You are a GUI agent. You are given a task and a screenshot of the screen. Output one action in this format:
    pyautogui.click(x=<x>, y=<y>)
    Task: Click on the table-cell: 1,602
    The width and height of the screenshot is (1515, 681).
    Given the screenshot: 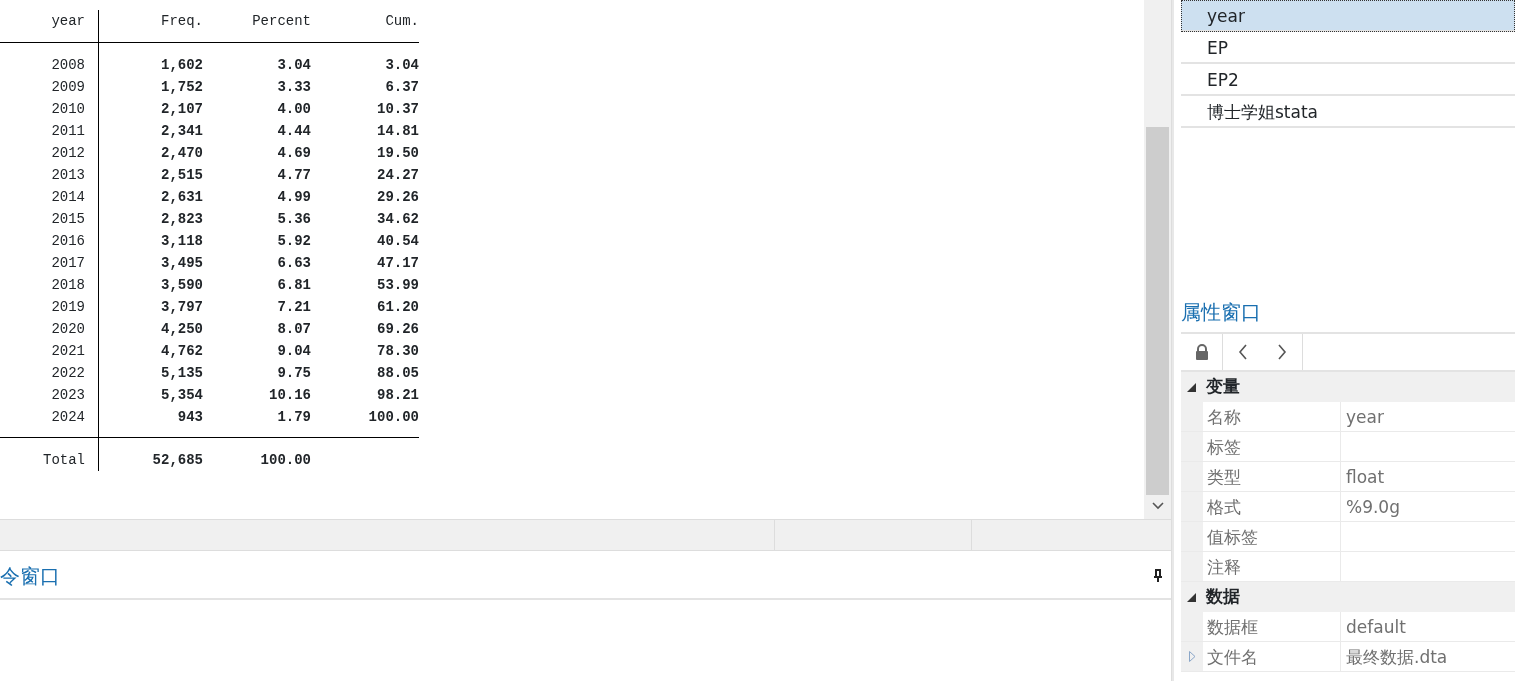 What is the action you would take?
    pyautogui.click(x=182, y=65)
    